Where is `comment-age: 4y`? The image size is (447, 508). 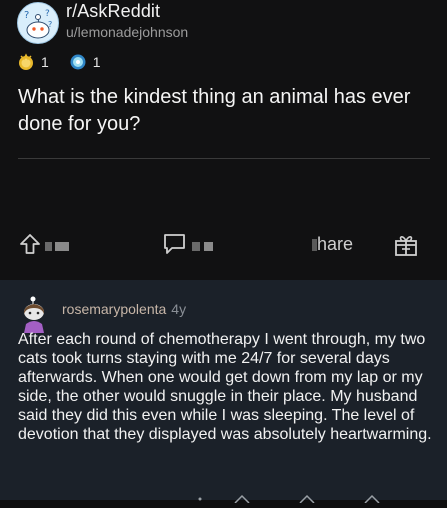 comment-age: 4y is located at coordinates (179, 309).